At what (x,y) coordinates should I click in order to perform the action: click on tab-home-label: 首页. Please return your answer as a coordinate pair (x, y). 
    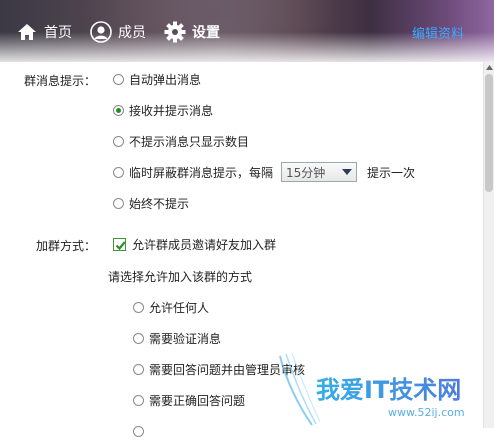
    Looking at the image, I should click on (58, 33).